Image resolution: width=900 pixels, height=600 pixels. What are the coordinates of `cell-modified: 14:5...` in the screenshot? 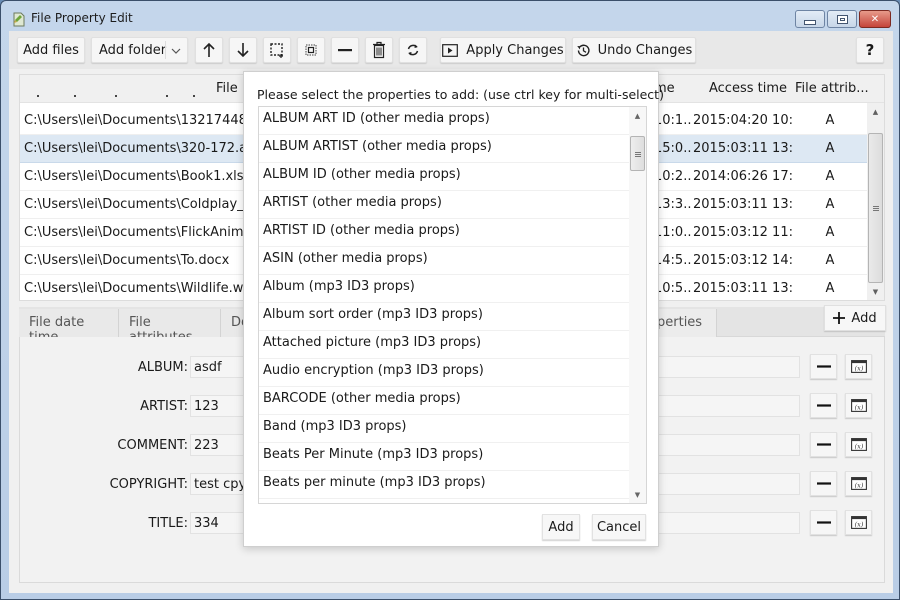 It's located at (673, 260).